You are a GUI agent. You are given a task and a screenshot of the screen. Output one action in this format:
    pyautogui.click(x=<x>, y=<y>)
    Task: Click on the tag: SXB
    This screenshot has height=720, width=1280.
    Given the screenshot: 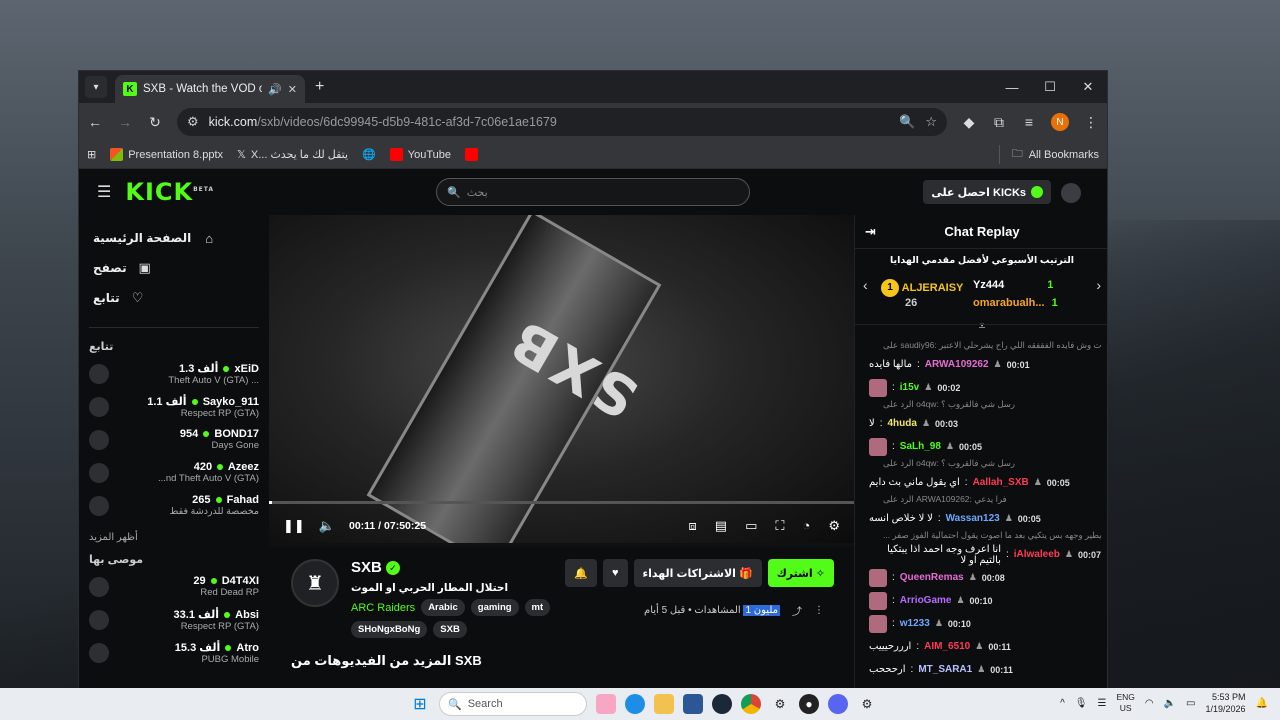 What is the action you would take?
    pyautogui.click(x=450, y=629)
    